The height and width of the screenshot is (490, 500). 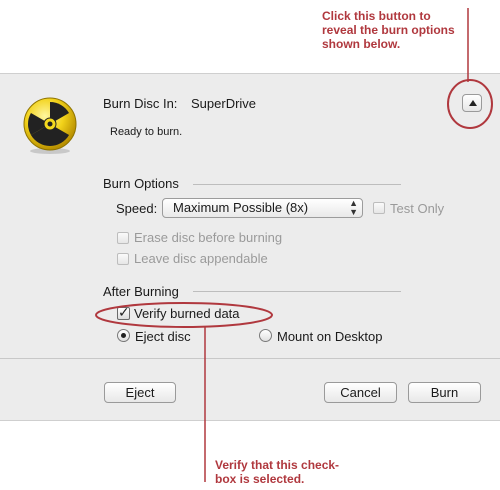 I want to click on leave-appendable-label: Leave disc appendable, so click(x=201, y=258).